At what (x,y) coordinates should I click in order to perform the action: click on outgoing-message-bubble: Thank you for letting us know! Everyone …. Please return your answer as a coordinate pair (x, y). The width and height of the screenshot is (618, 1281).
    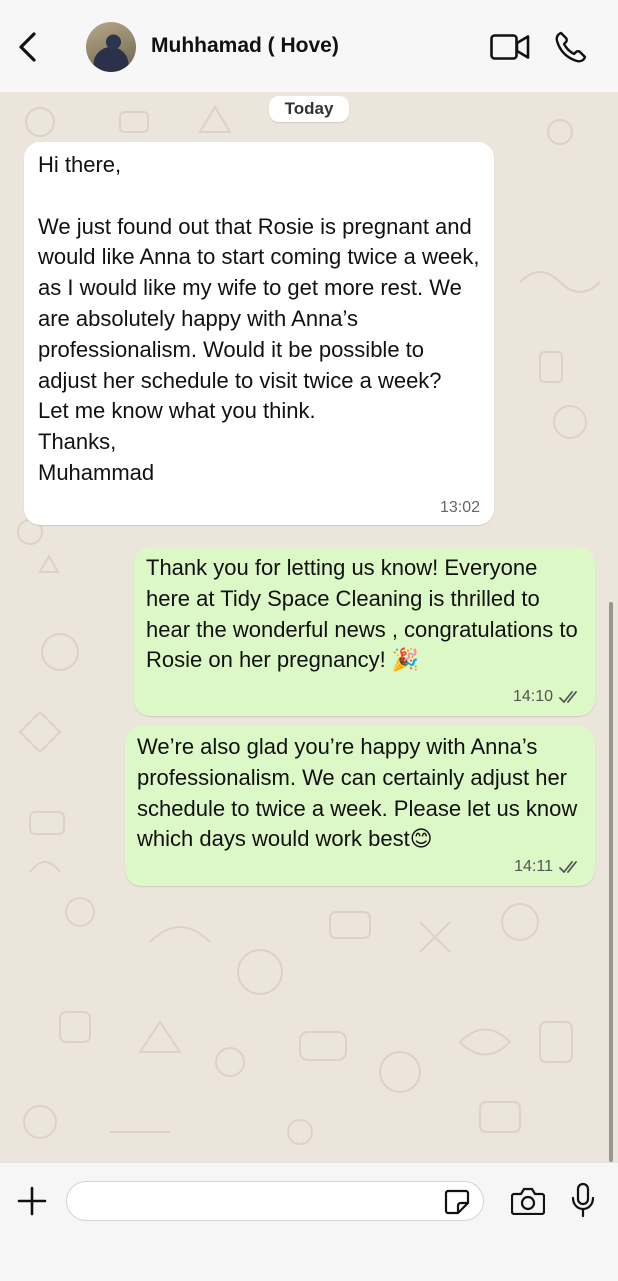
    Looking at the image, I should click on (364, 631).